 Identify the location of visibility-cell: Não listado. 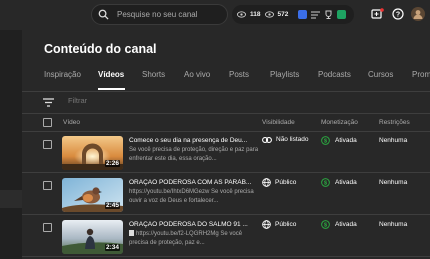
(285, 139).